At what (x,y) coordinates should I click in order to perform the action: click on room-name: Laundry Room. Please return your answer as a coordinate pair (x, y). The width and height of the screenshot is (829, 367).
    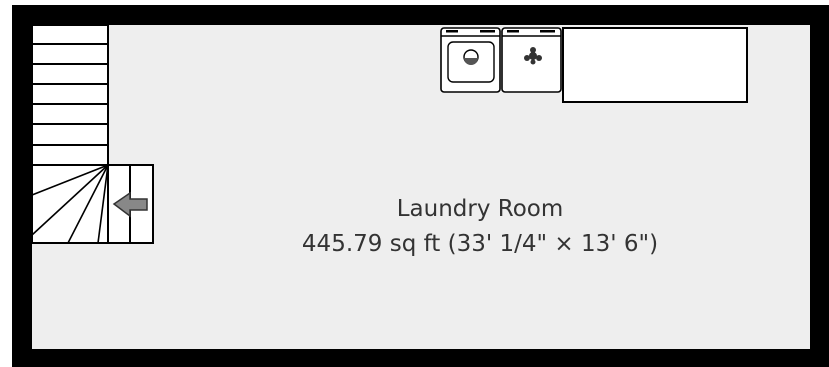
    Looking at the image, I should click on (480, 209).